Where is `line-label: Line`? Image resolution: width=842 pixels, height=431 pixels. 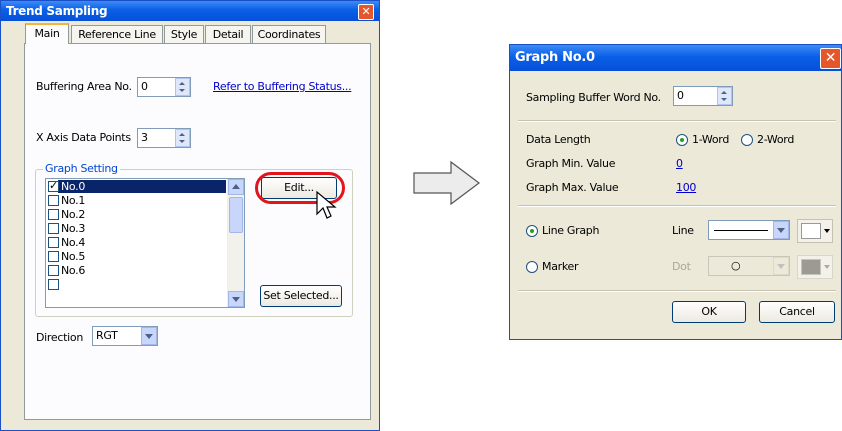 line-label: Line is located at coordinates (683, 230).